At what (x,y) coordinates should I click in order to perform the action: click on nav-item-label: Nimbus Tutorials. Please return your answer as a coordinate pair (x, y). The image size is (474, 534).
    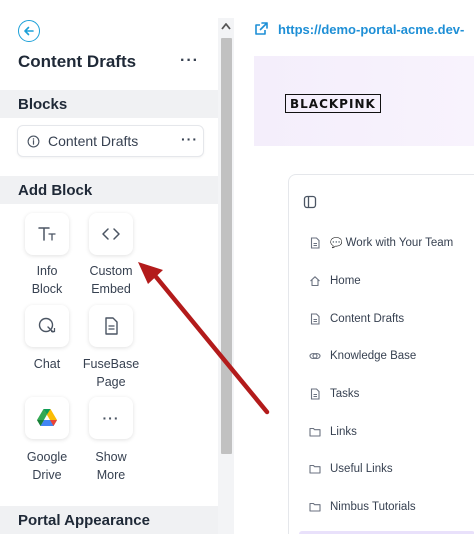
    Looking at the image, I should click on (373, 507).